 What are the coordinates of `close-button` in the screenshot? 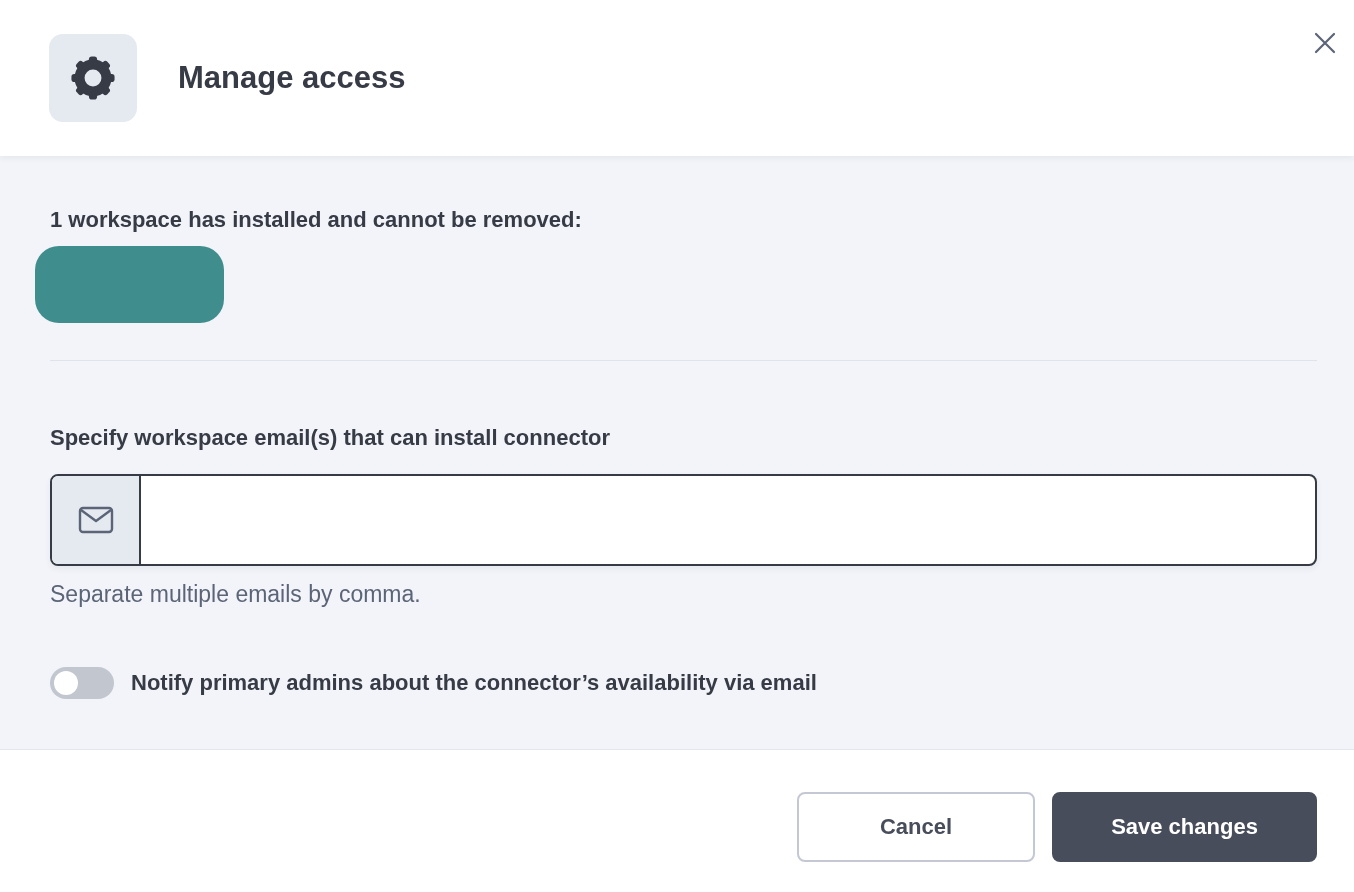 It's located at (1325, 43).